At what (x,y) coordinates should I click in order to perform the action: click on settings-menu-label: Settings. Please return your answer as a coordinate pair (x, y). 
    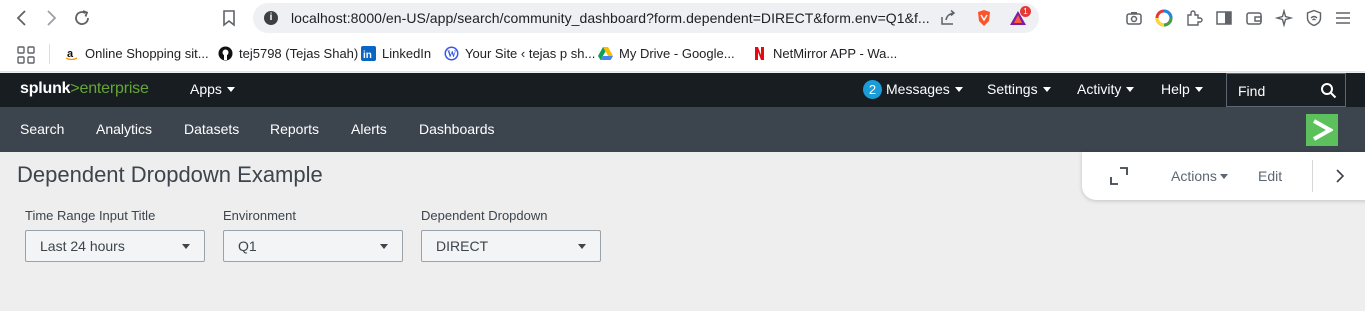
    Looking at the image, I should click on (1012, 89).